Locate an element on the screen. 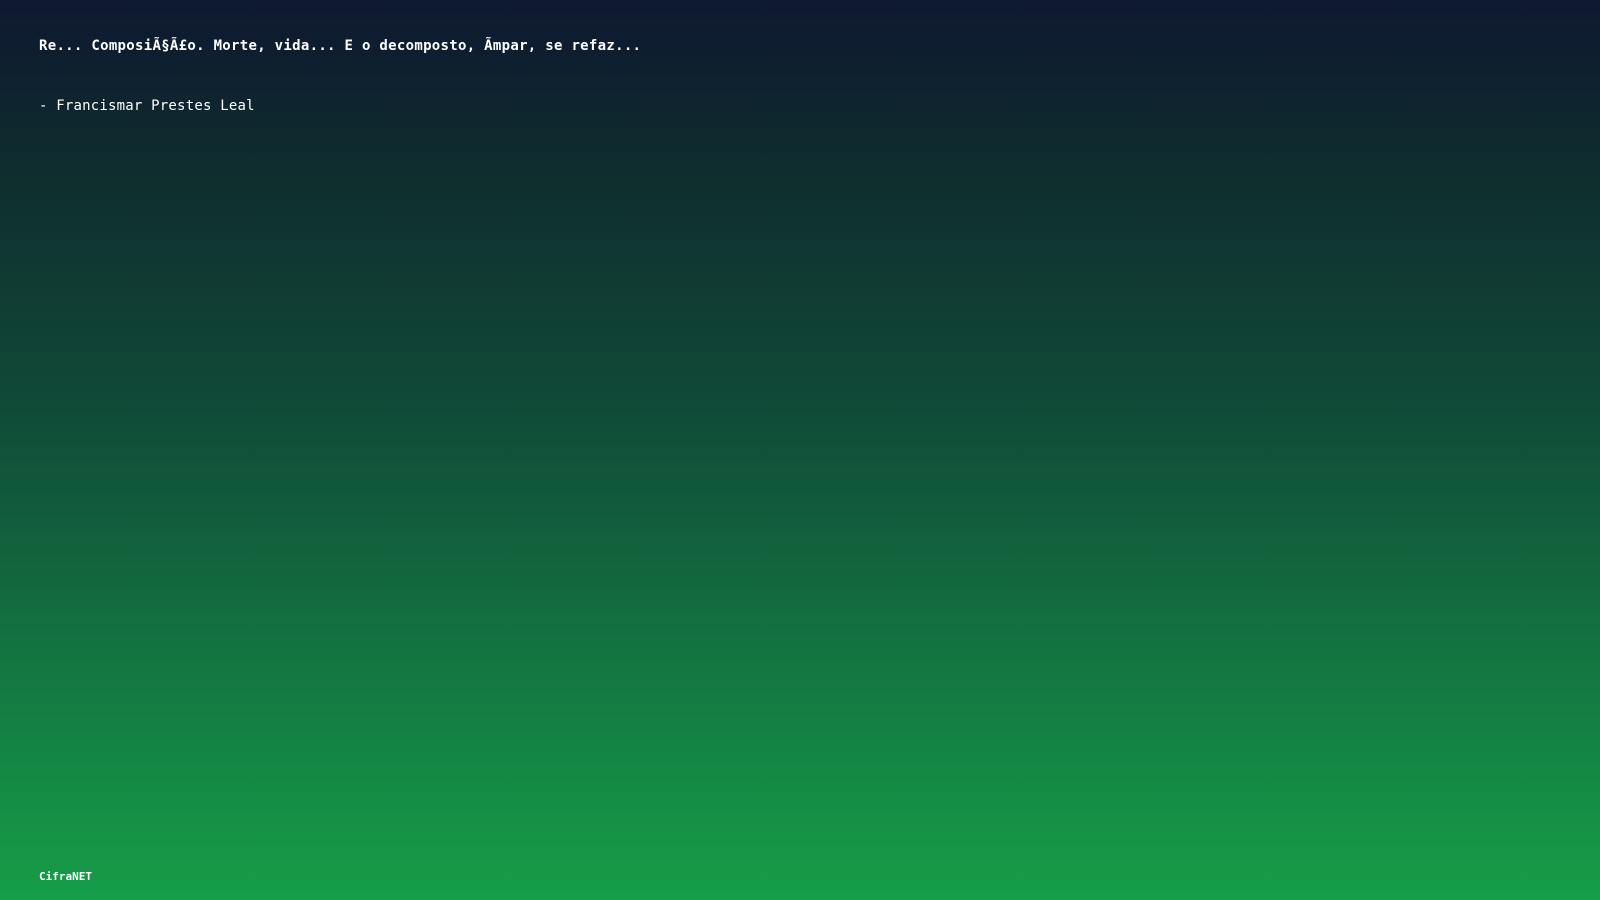 Image resolution: width=1600 pixels, height=900 pixels. quote-author: - Francismar Prestes Leal is located at coordinates (147, 106).